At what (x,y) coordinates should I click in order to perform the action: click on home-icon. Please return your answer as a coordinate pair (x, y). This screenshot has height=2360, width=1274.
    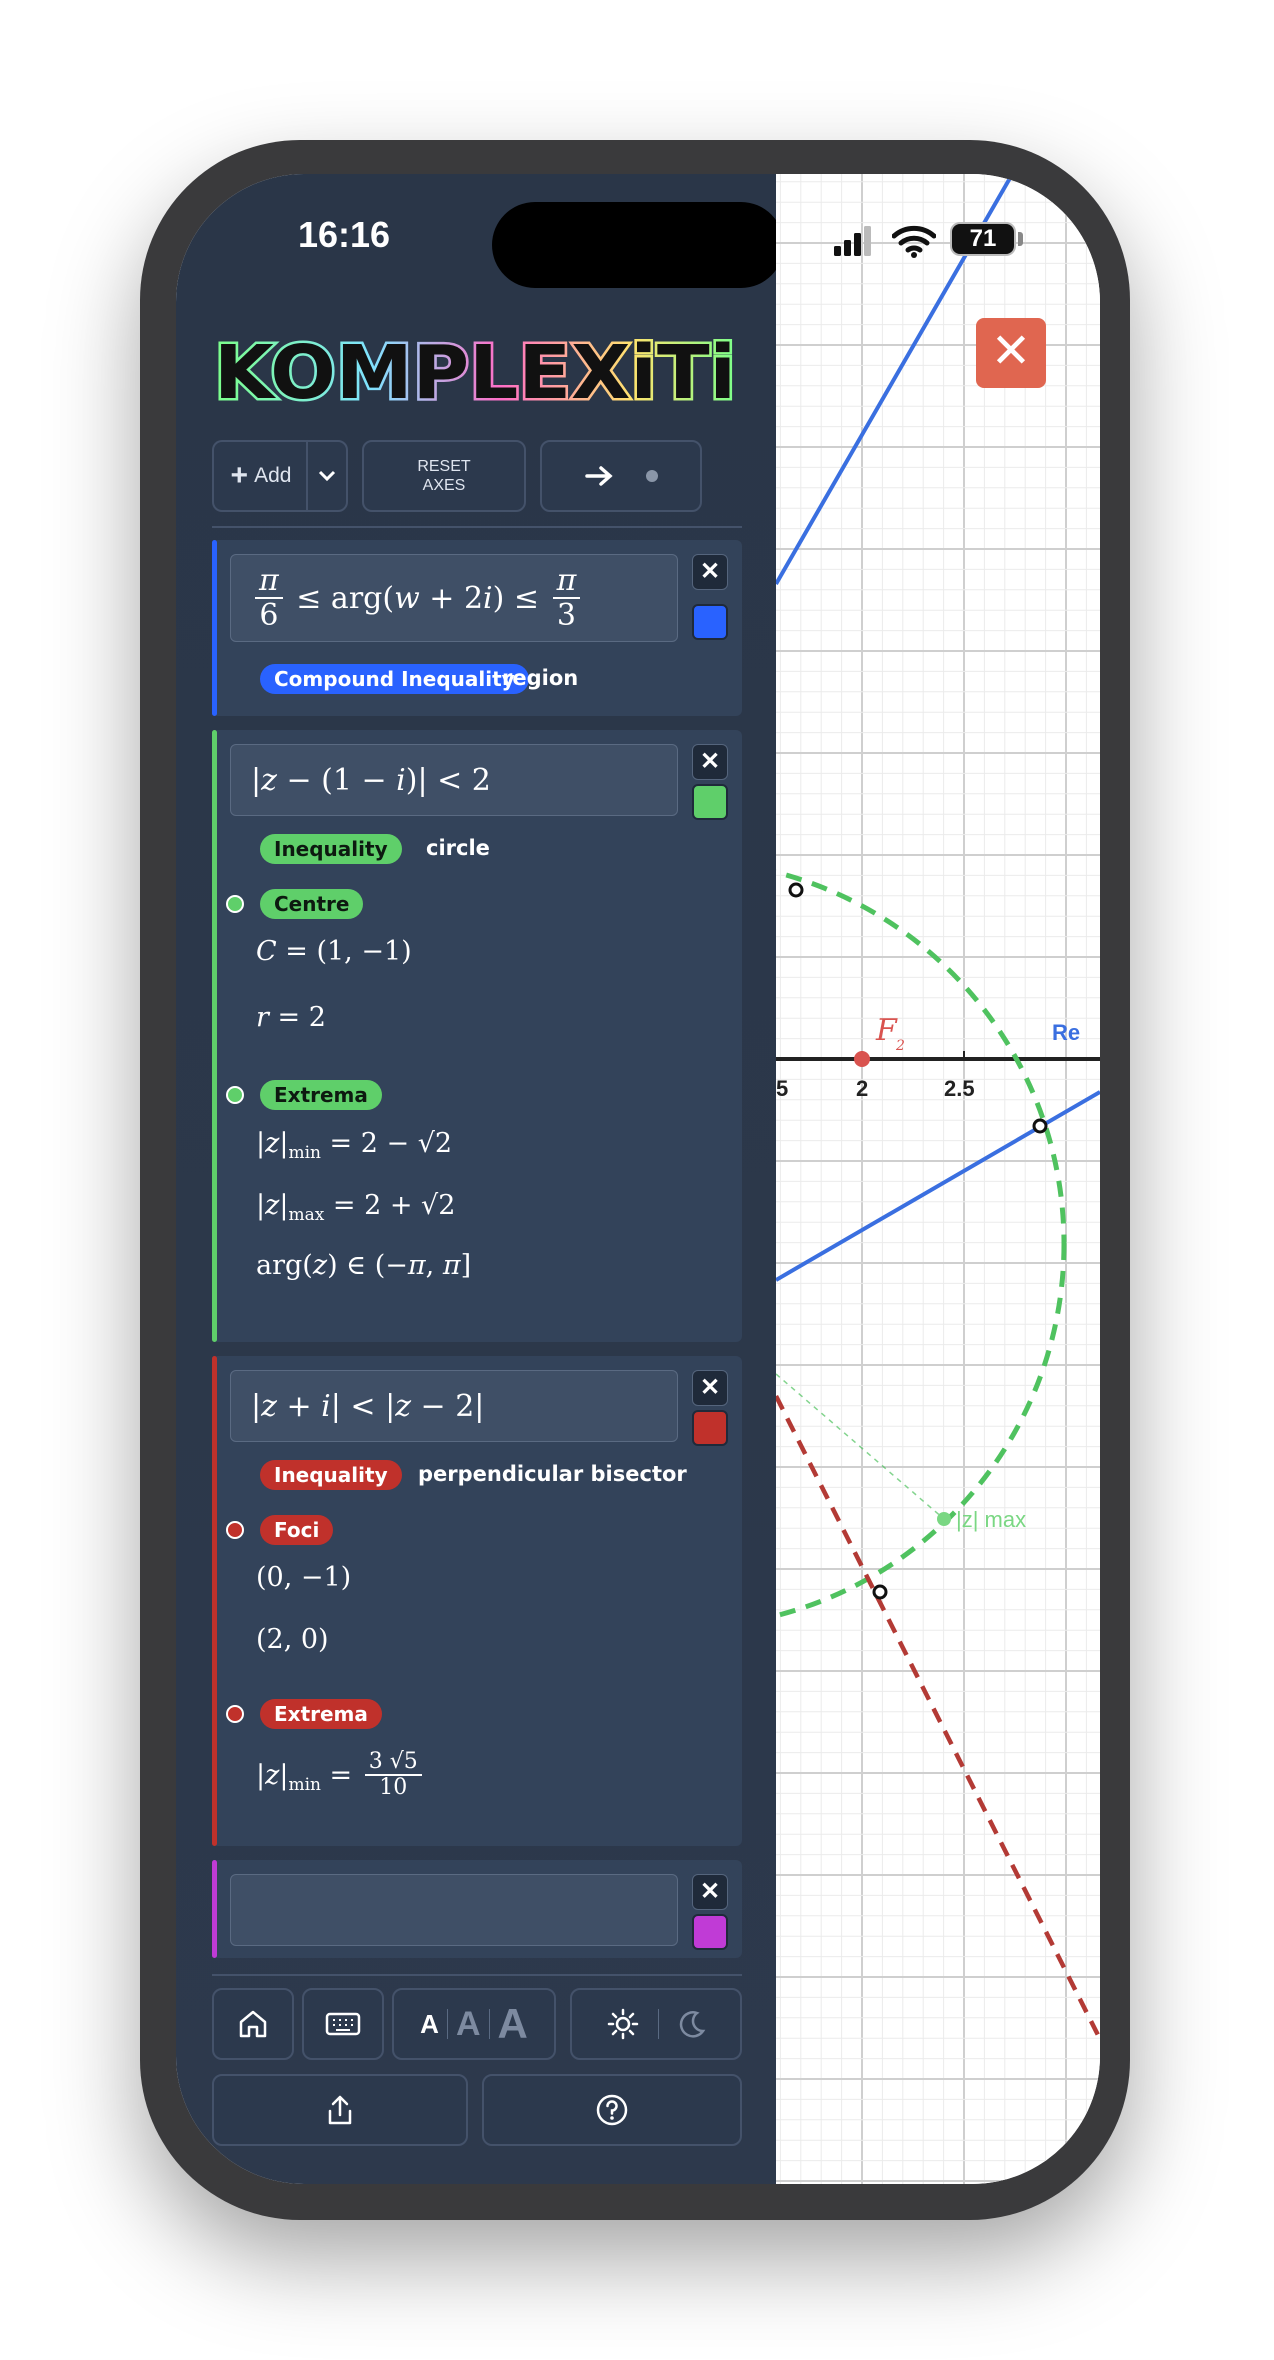
    Looking at the image, I should click on (253, 2024).